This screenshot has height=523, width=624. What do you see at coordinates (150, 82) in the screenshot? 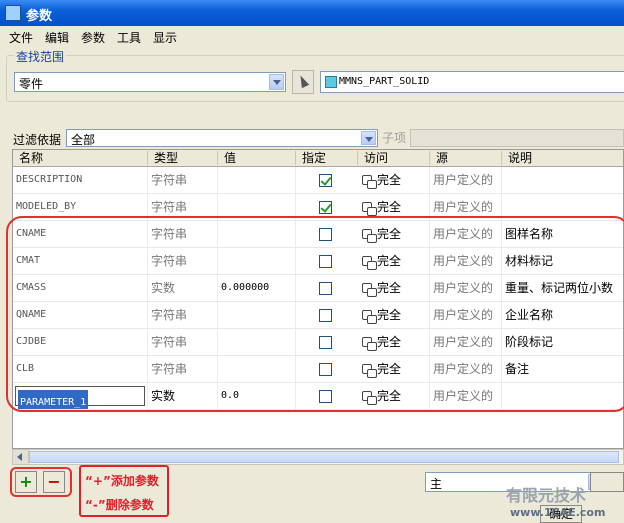
I see `scope-dropdown: 零件` at bounding box center [150, 82].